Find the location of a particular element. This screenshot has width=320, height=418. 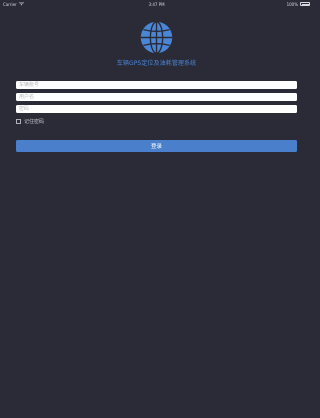

remember-password-row: 记住密码 is located at coordinates (30, 121).